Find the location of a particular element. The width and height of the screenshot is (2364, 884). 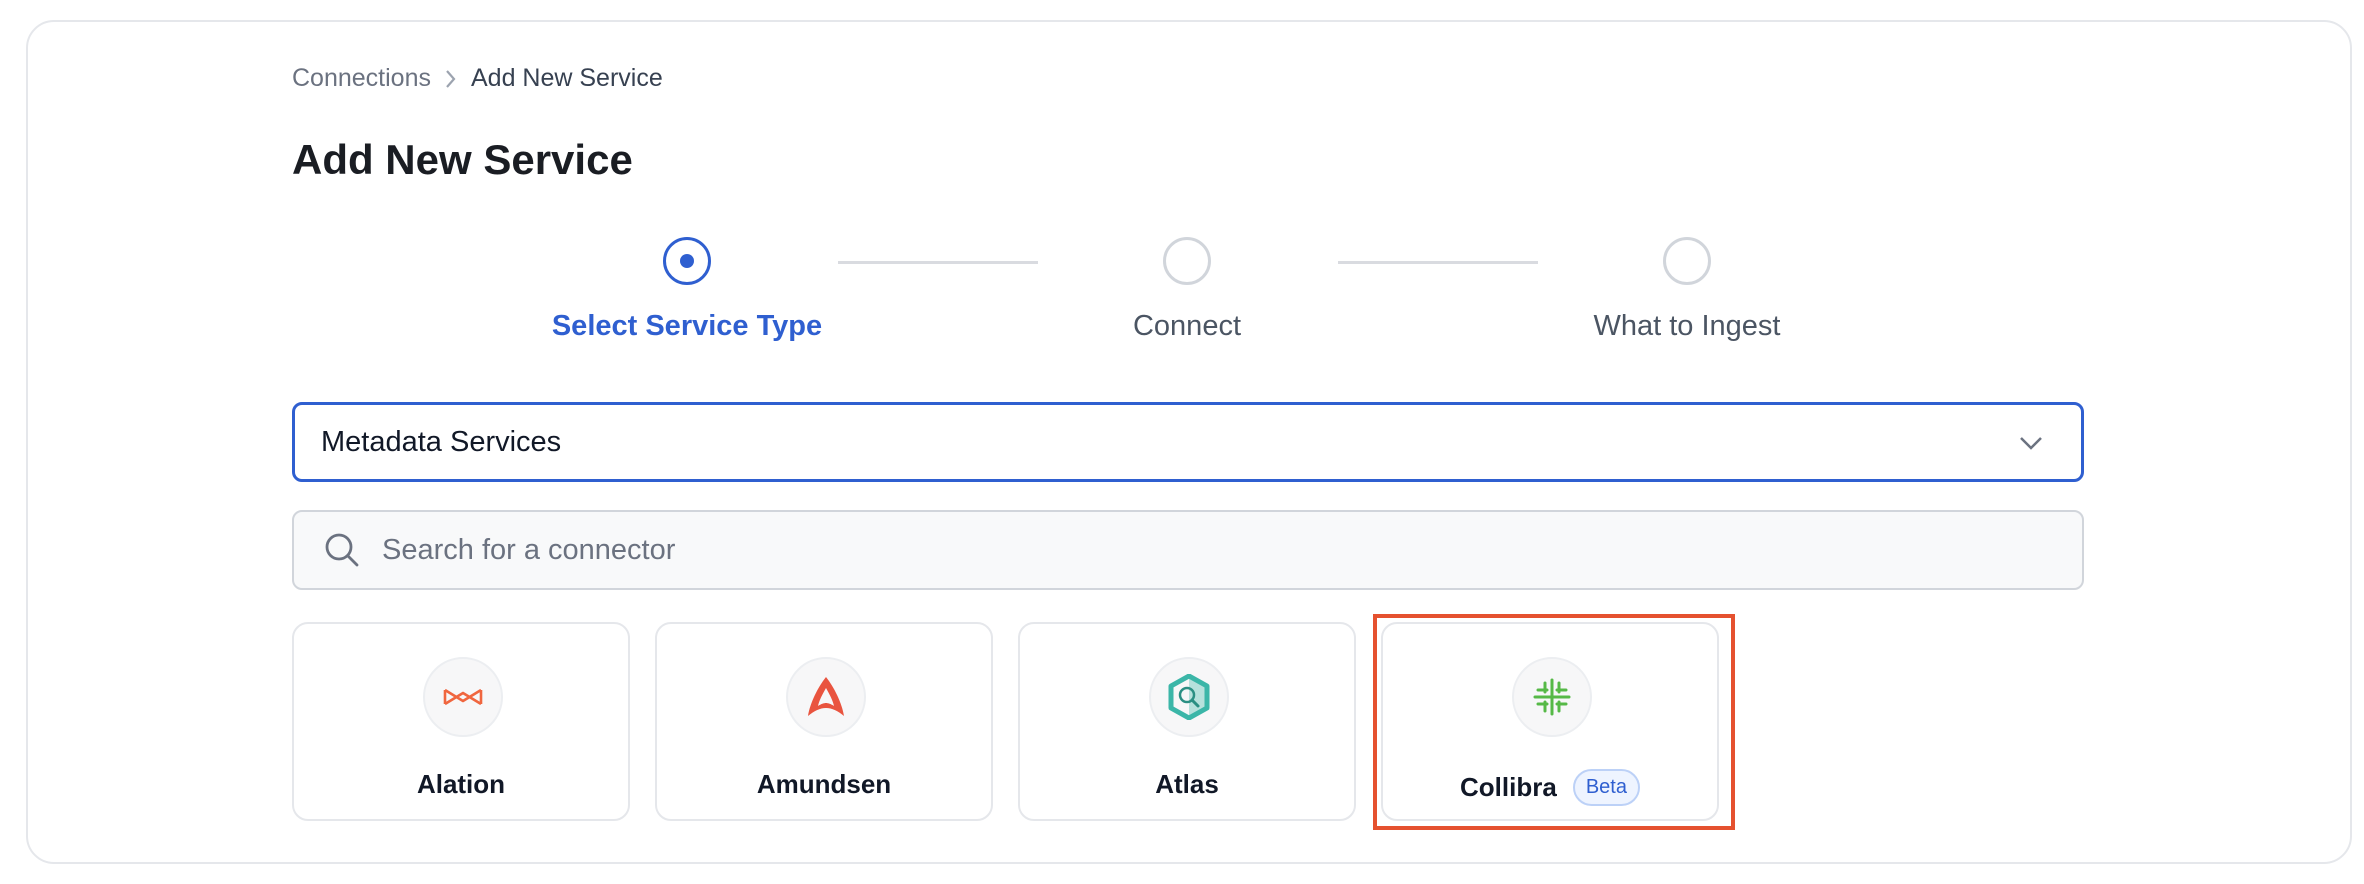

step-3-indicator is located at coordinates (1687, 261).